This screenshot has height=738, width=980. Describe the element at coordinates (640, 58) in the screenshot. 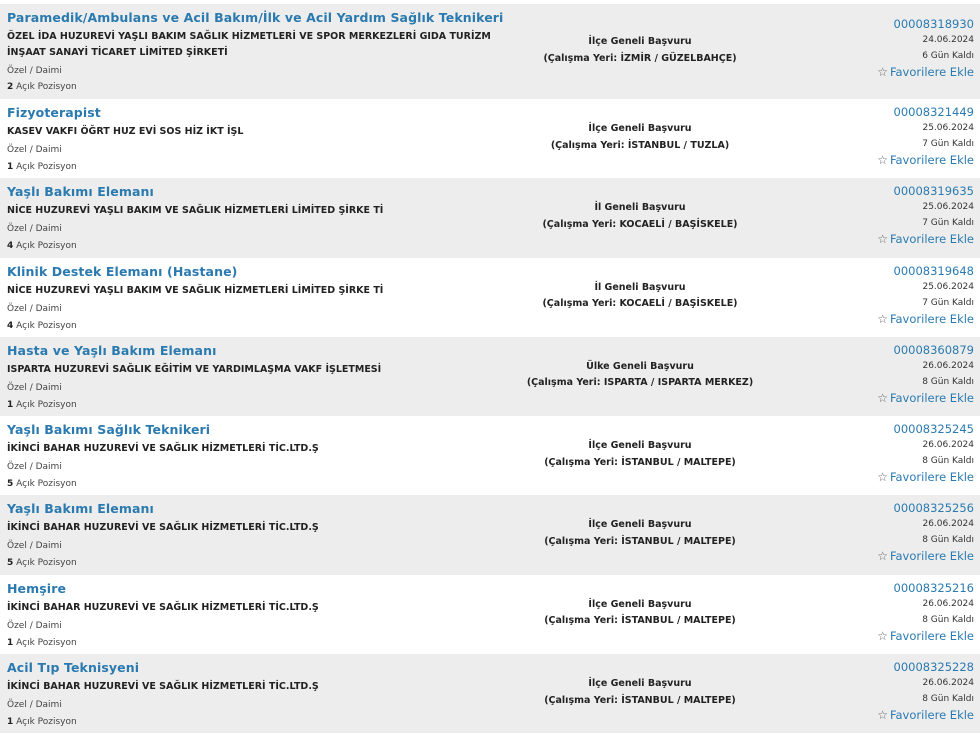

I see `work-location: (Çalışma Yeri: İZMİR / GÜZELBAHÇE)` at that location.